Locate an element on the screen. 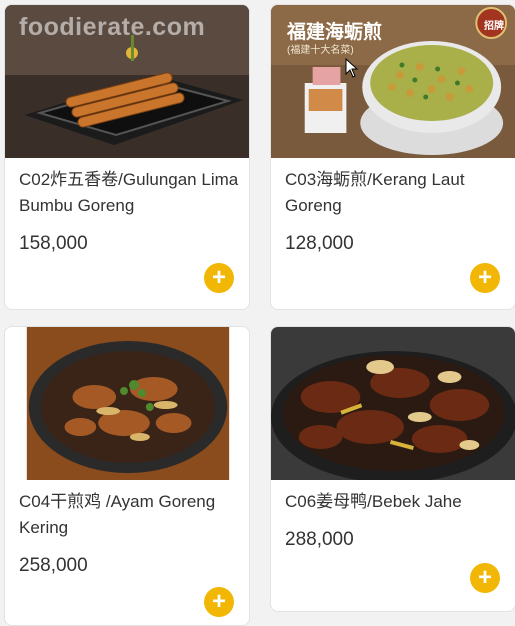 Image resolution: width=515 pixels, height=626 pixels. item-price: 258,000 is located at coordinates (53, 565).